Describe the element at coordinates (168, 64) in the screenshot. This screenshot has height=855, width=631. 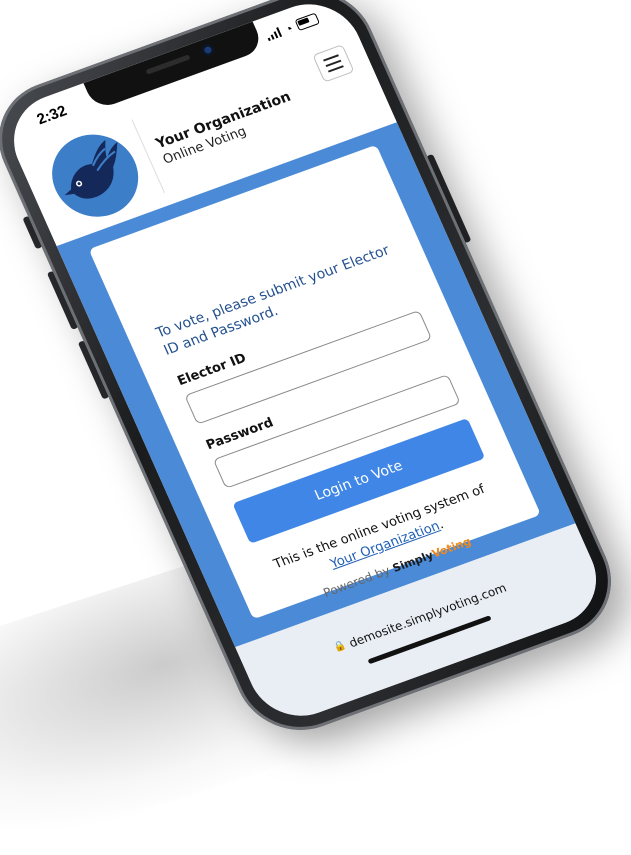
I see `speaker-grille` at that location.